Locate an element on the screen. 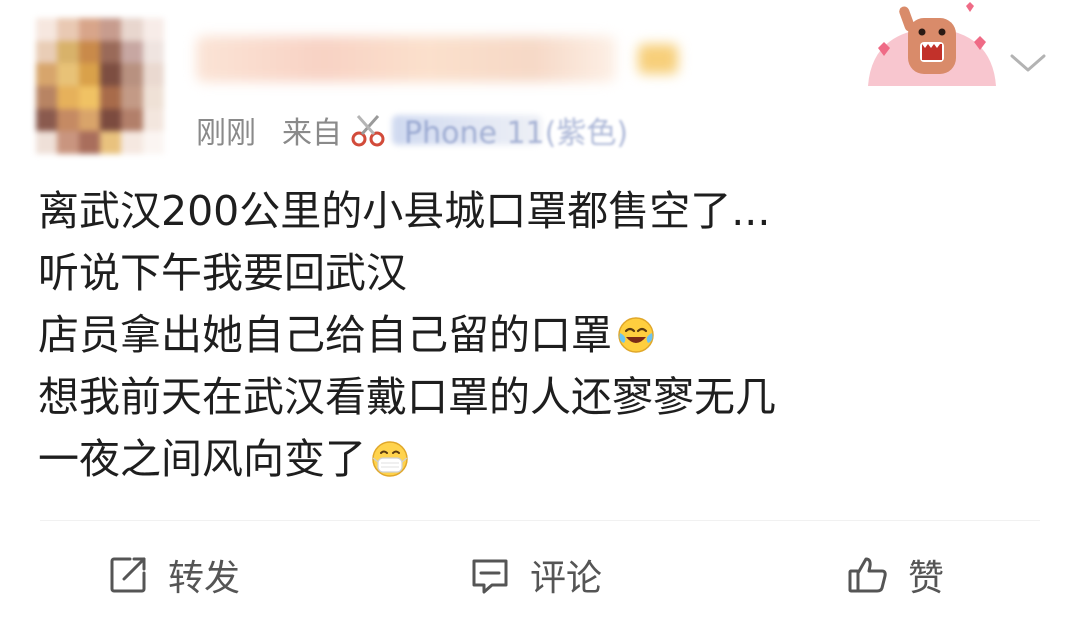 The width and height of the screenshot is (1080, 618). source-device: Phone 11(紫色) is located at coordinates (516, 130).